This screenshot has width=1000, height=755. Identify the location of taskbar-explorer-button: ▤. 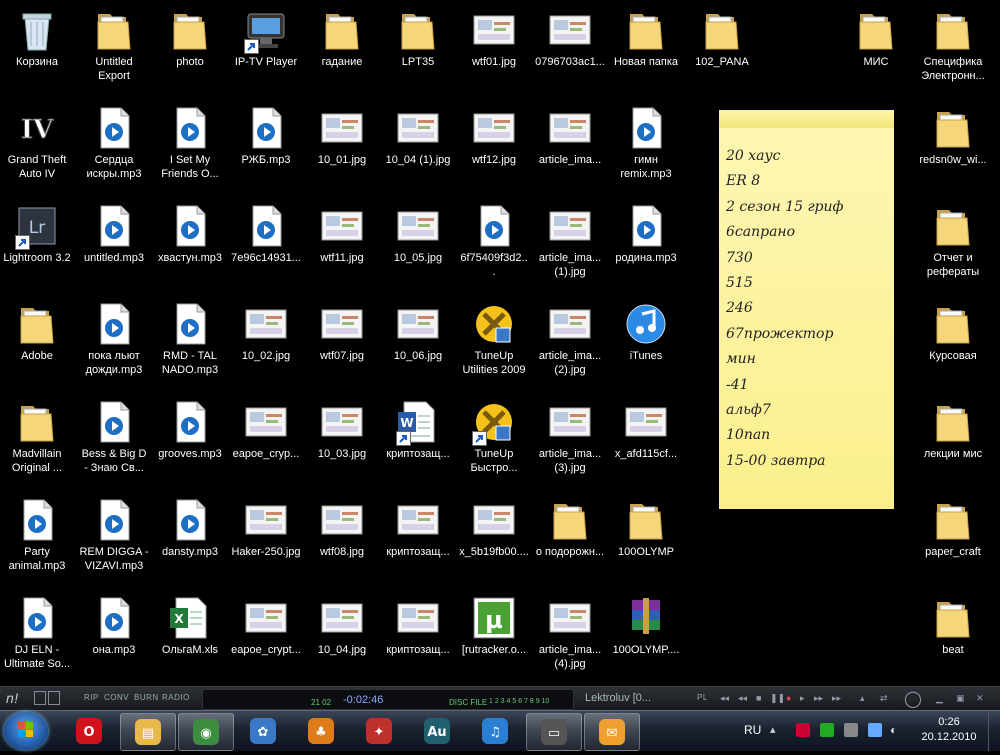
(148, 732).